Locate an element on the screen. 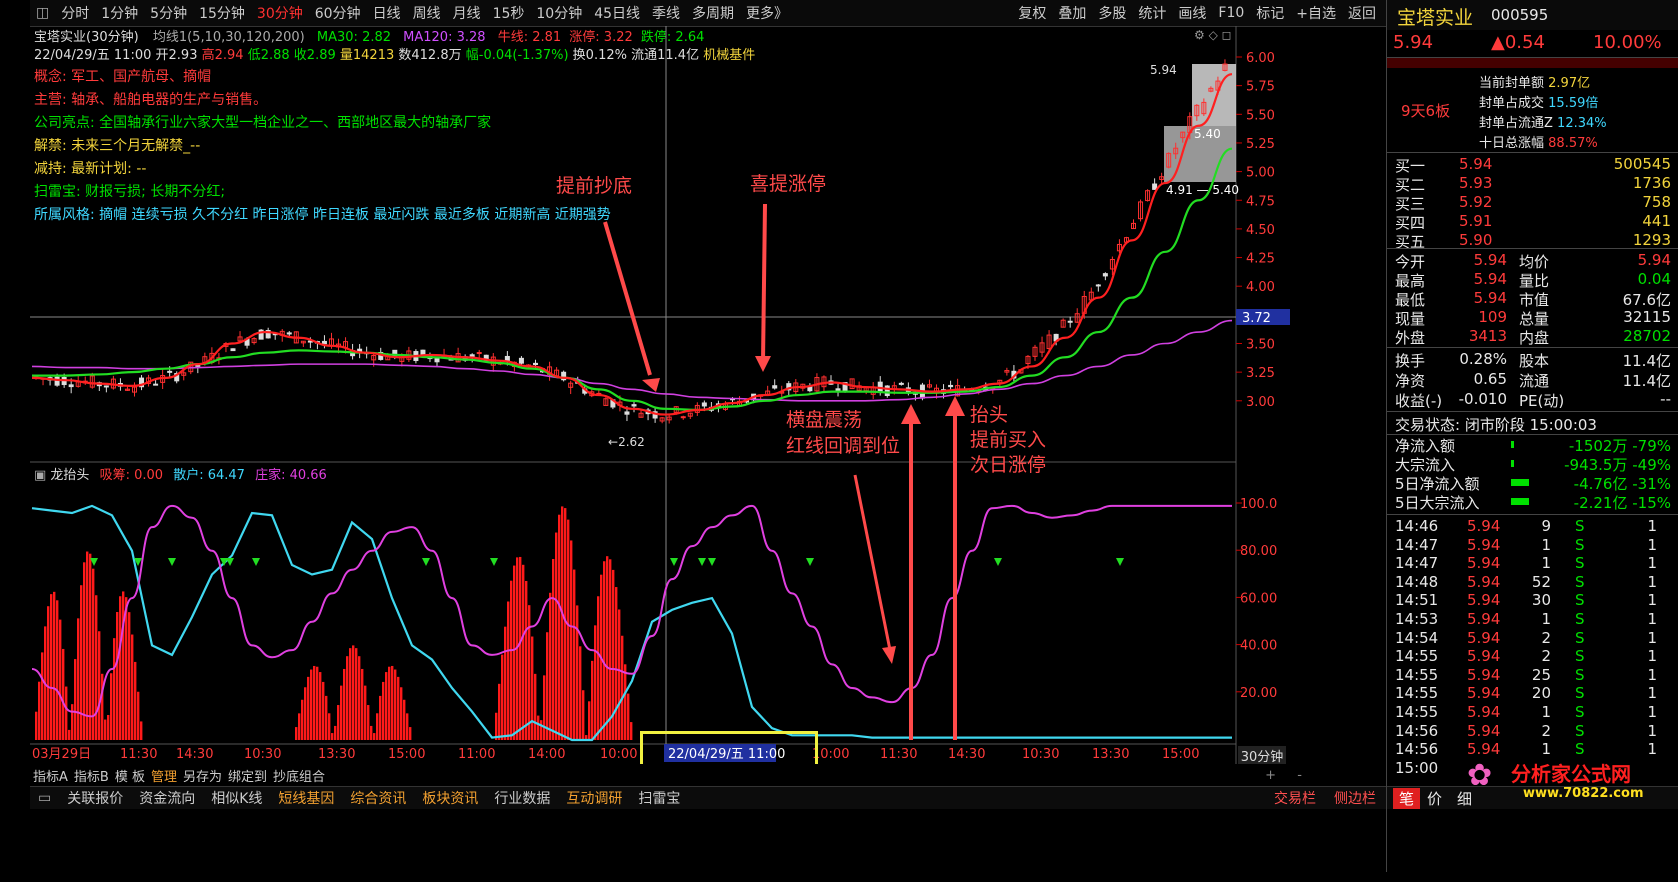  tick-volume: 25 is located at coordinates (1541, 674).